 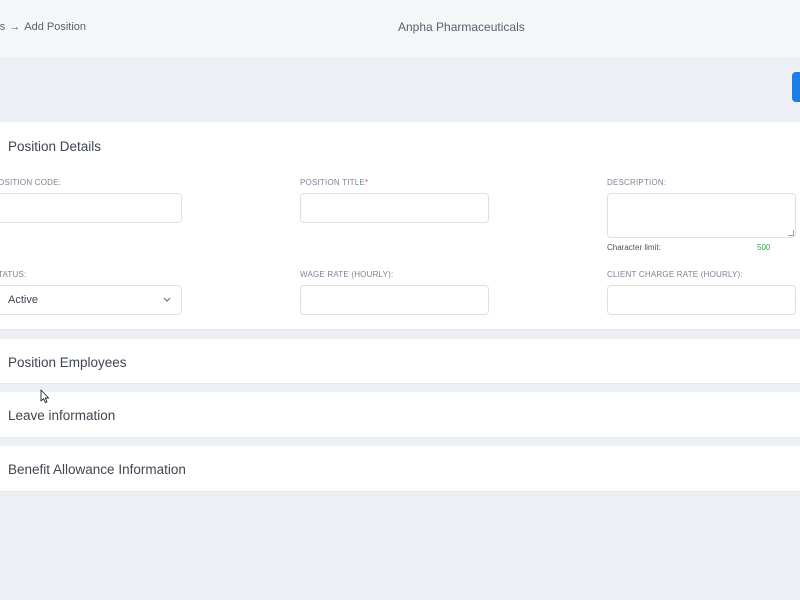 What do you see at coordinates (347, 274) in the screenshot?
I see `wage-rate-label: WAGE RATE (HOURLY):` at bounding box center [347, 274].